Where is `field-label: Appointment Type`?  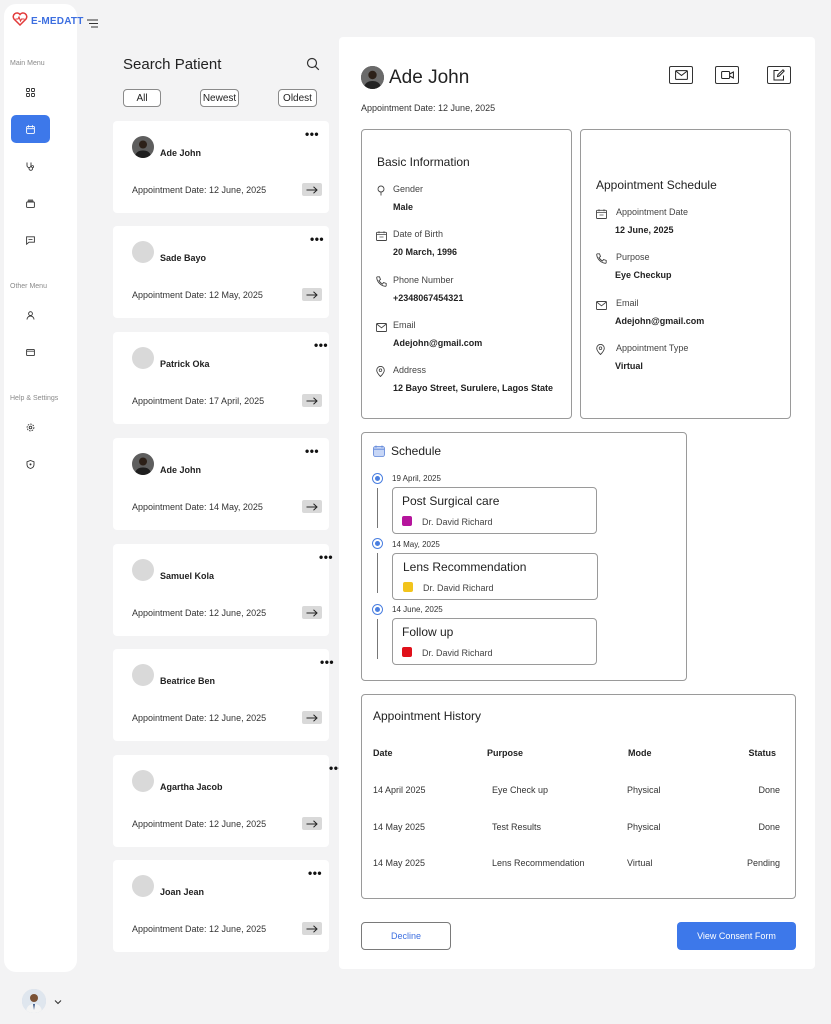 field-label: Appointment Type is located at coordinates (652, 347).